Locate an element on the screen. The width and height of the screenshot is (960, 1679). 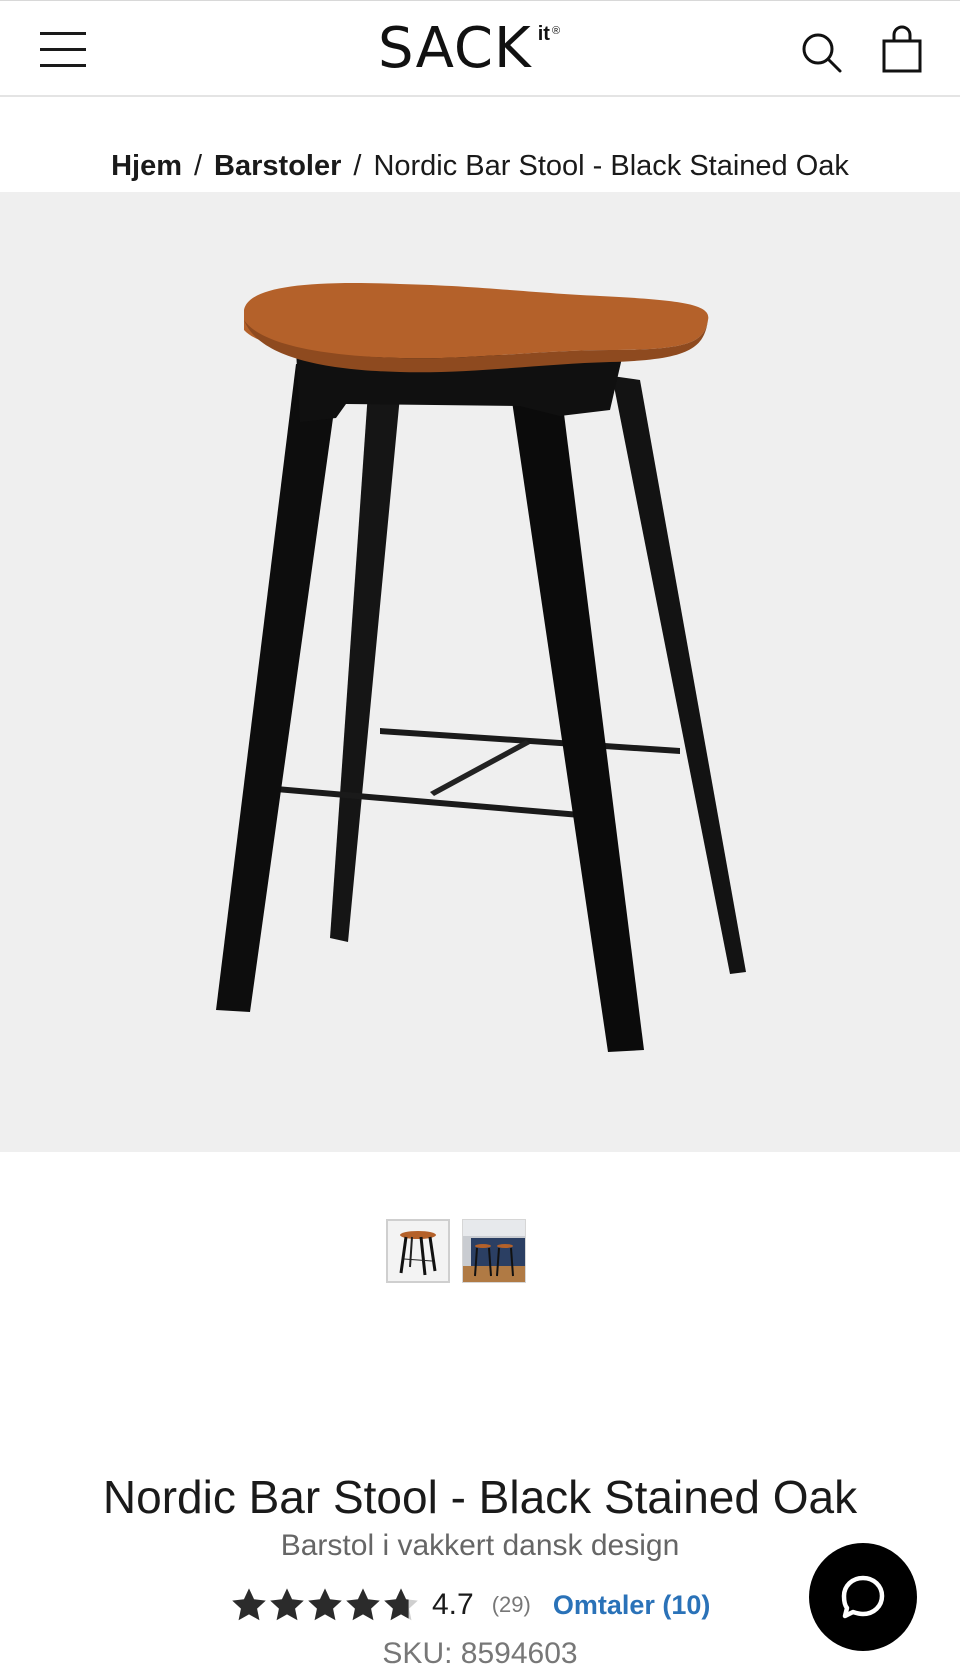
registered-mark: ® is located at coordinates (556, 31).